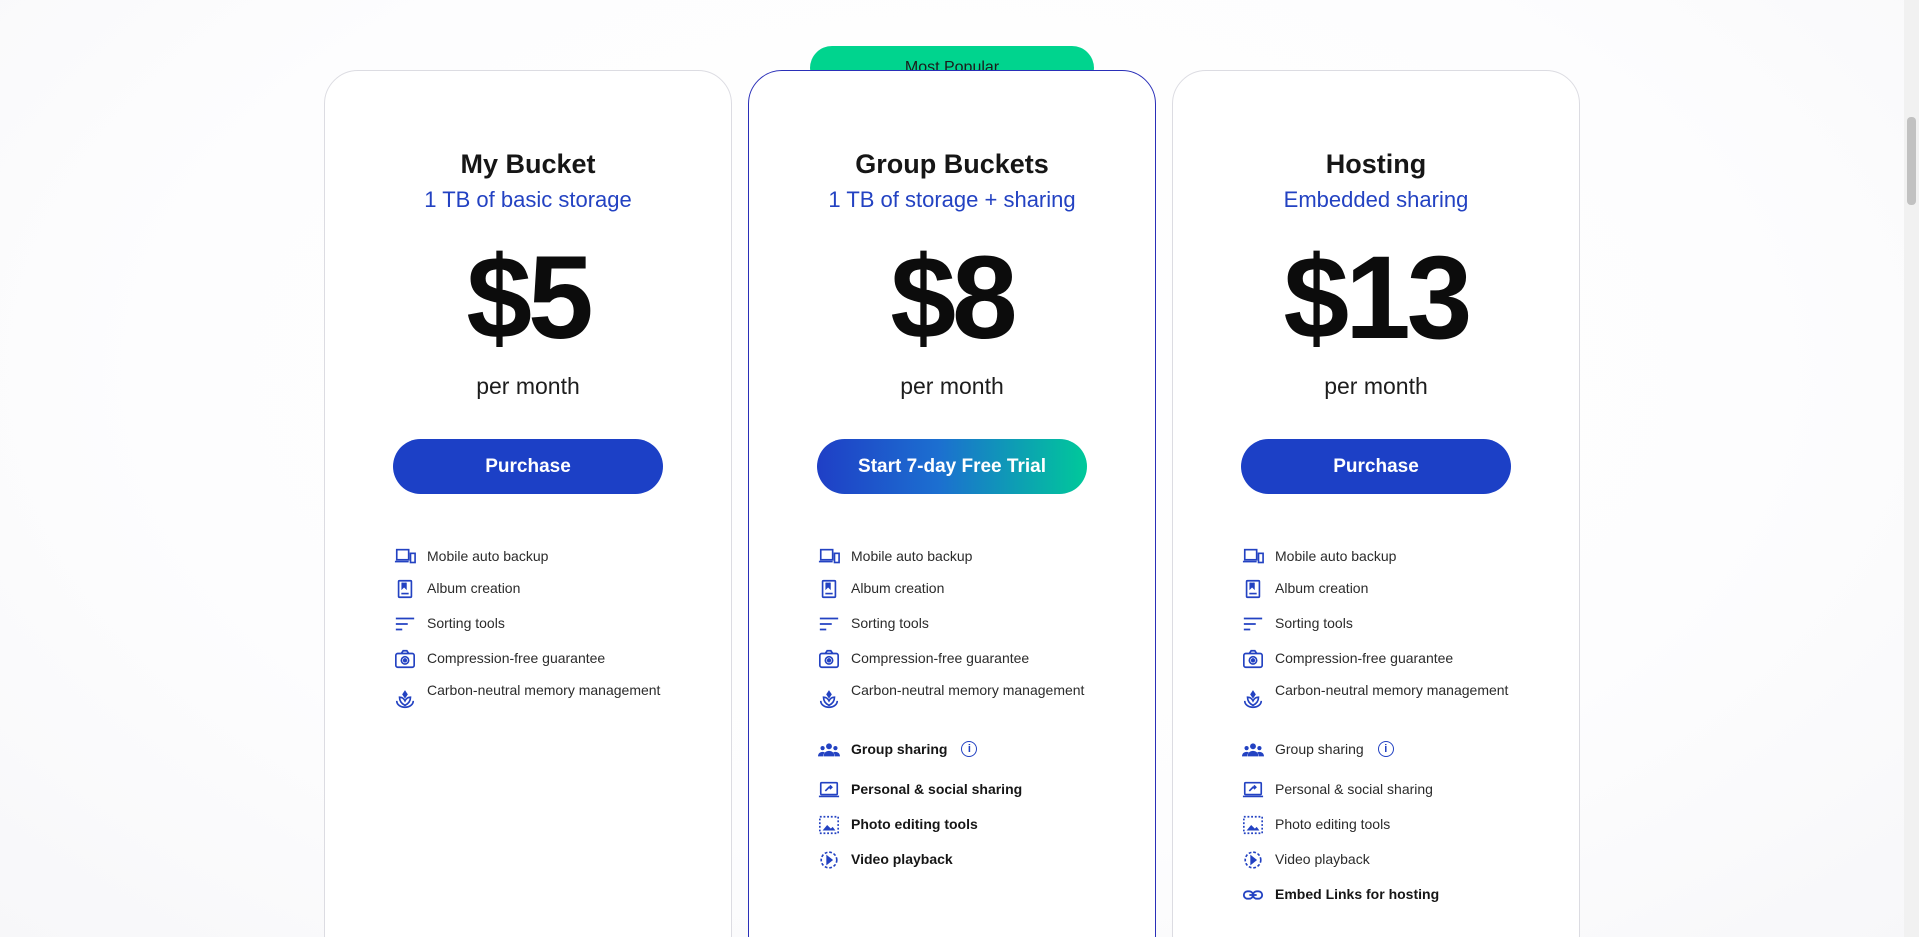 This screenshot has width=1919, height=937. I want to click on plan-subtitle: Embedded sharing, so click(1376, 199).